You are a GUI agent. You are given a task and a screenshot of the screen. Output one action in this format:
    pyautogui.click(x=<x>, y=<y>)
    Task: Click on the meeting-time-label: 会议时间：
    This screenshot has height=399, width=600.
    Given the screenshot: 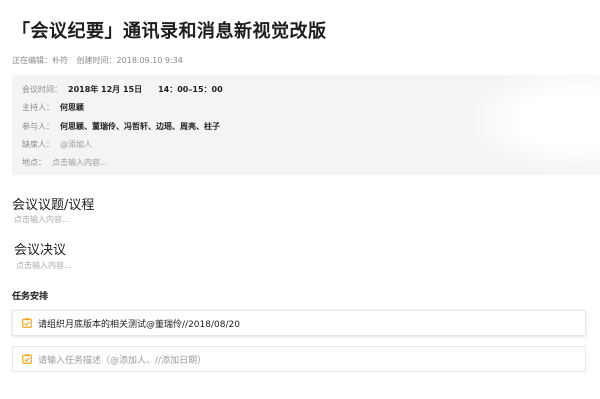 What is the action you would take?
    pyautogui.click(x=42, y=89)
    